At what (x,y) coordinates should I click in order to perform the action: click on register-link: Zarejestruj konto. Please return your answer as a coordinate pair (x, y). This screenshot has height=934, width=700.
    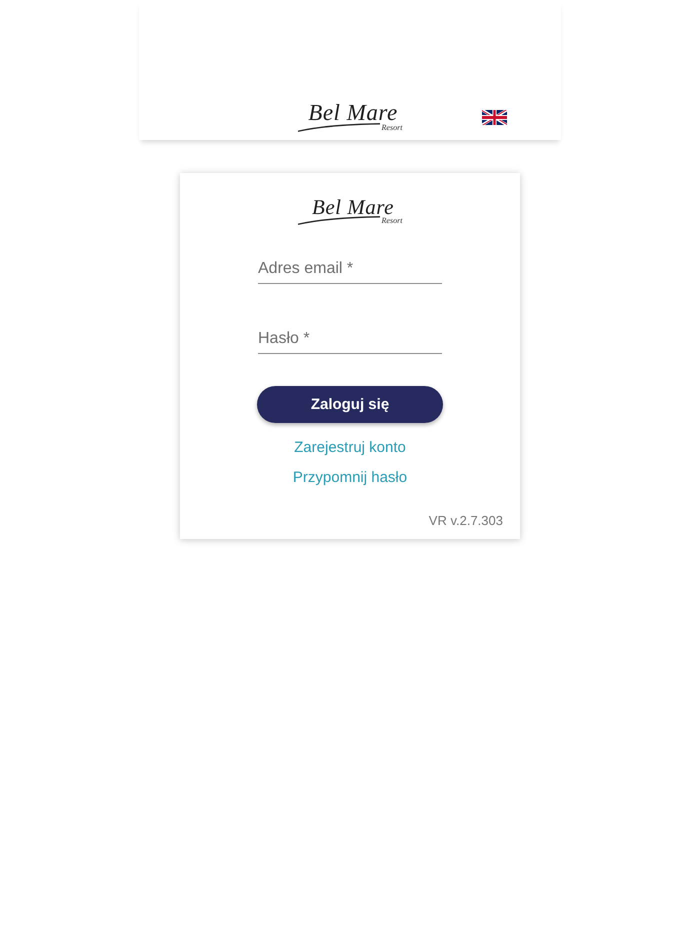
    Looking at the image, I should click on (350, 448).